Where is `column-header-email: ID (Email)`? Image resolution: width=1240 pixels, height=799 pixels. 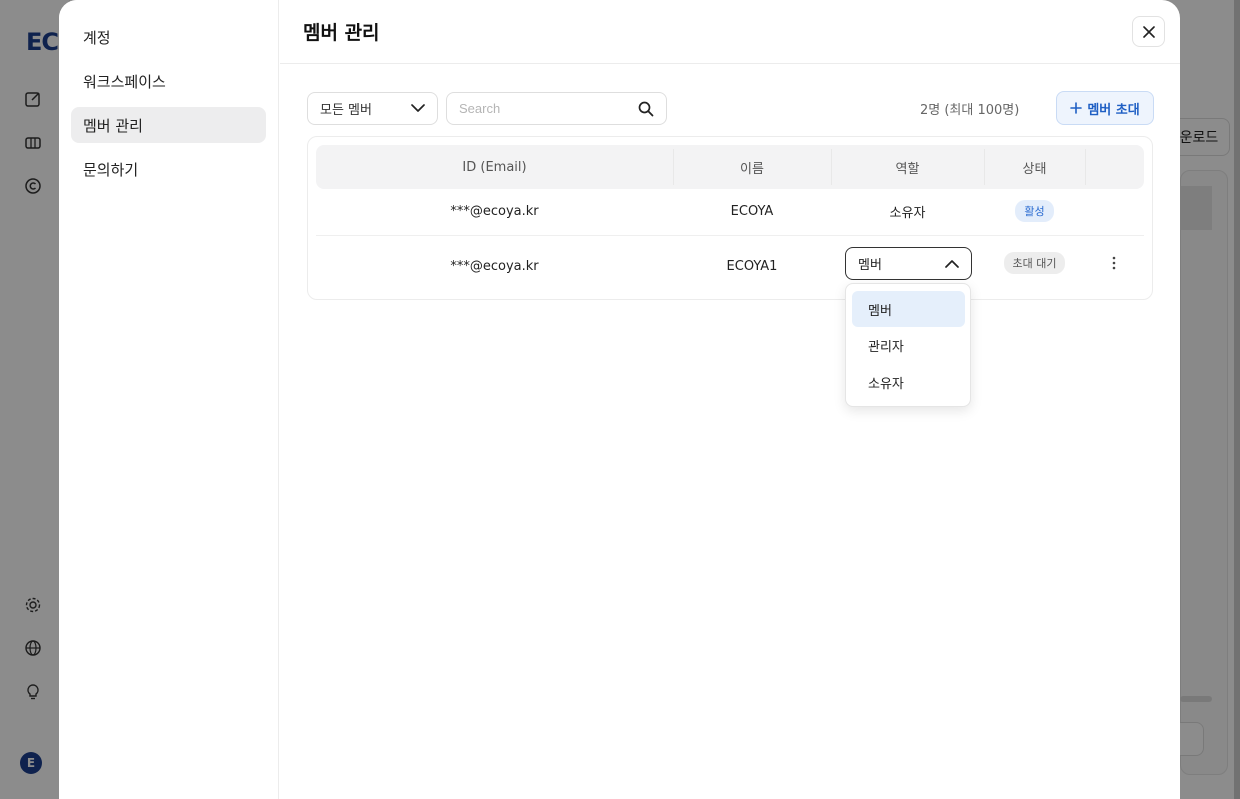 column-header-email: ID (Email) is located at coordinates (494, 167).